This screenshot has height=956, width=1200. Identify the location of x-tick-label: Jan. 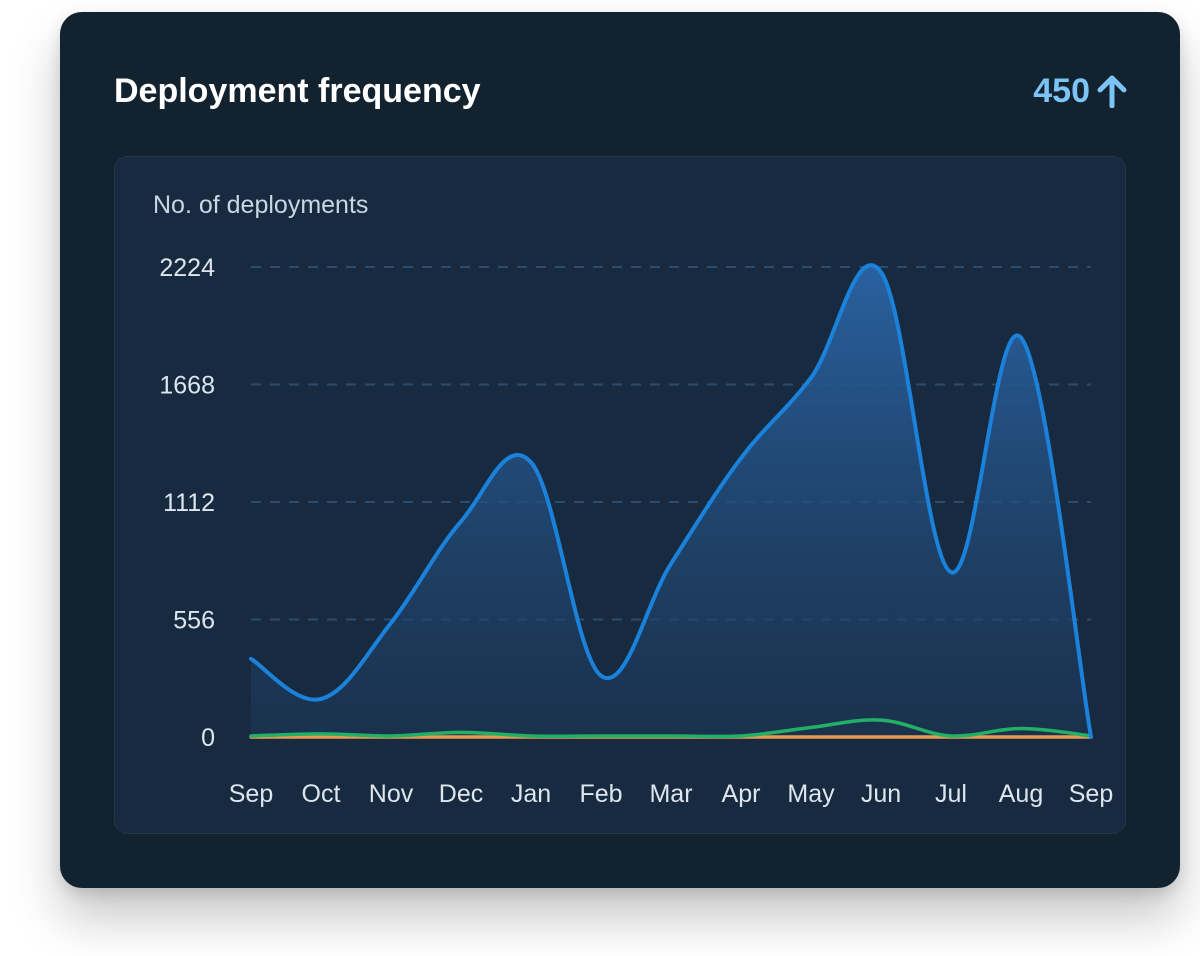
(531, 794).